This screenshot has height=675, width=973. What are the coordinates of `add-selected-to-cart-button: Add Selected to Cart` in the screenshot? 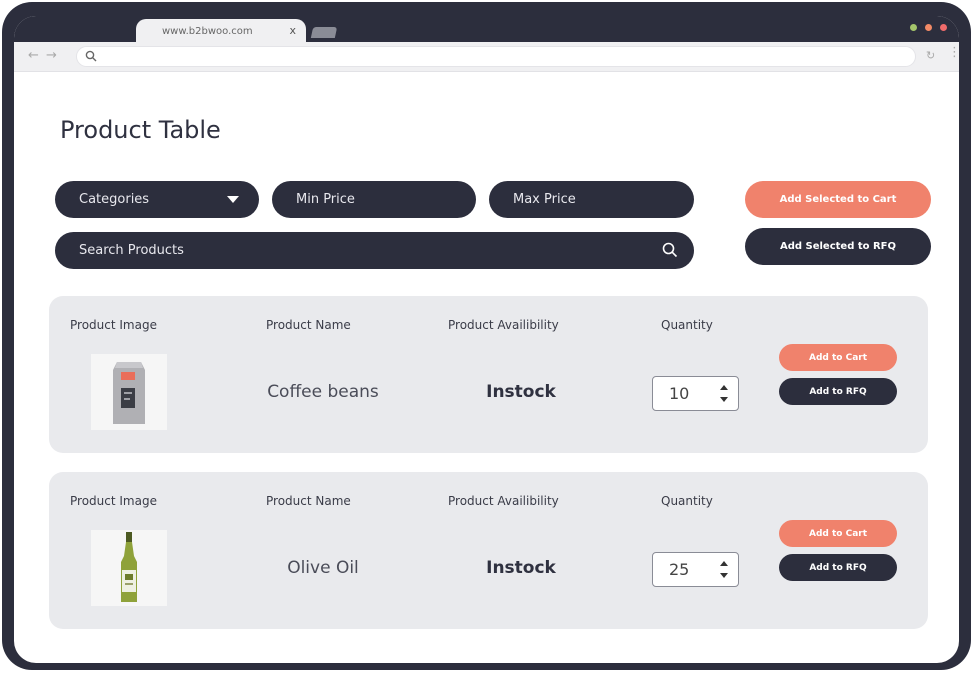 It's located at (838, 199).